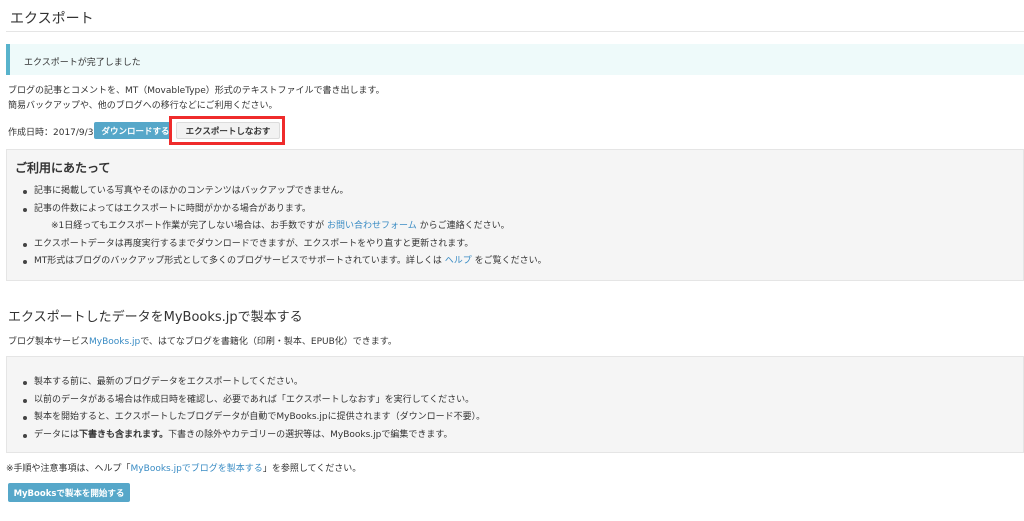 Image resolution: width=1024 pixels, height=521 pixels. I want to click on mybooks-desc-suffix: で、はてなブログを書籍化（印刷・製本、EPUB化）できます。, so click(268, 342).